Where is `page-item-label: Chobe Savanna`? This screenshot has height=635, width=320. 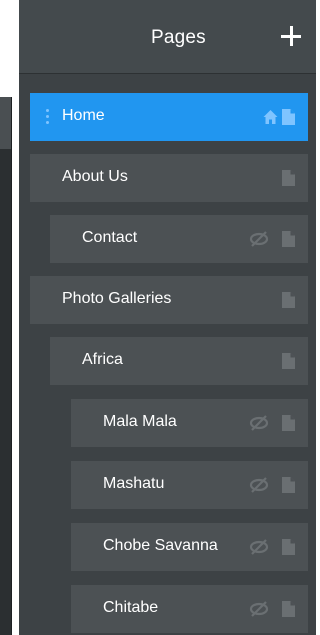
page-item-label: Chobe Savanna is located at coordinates (160, 545).